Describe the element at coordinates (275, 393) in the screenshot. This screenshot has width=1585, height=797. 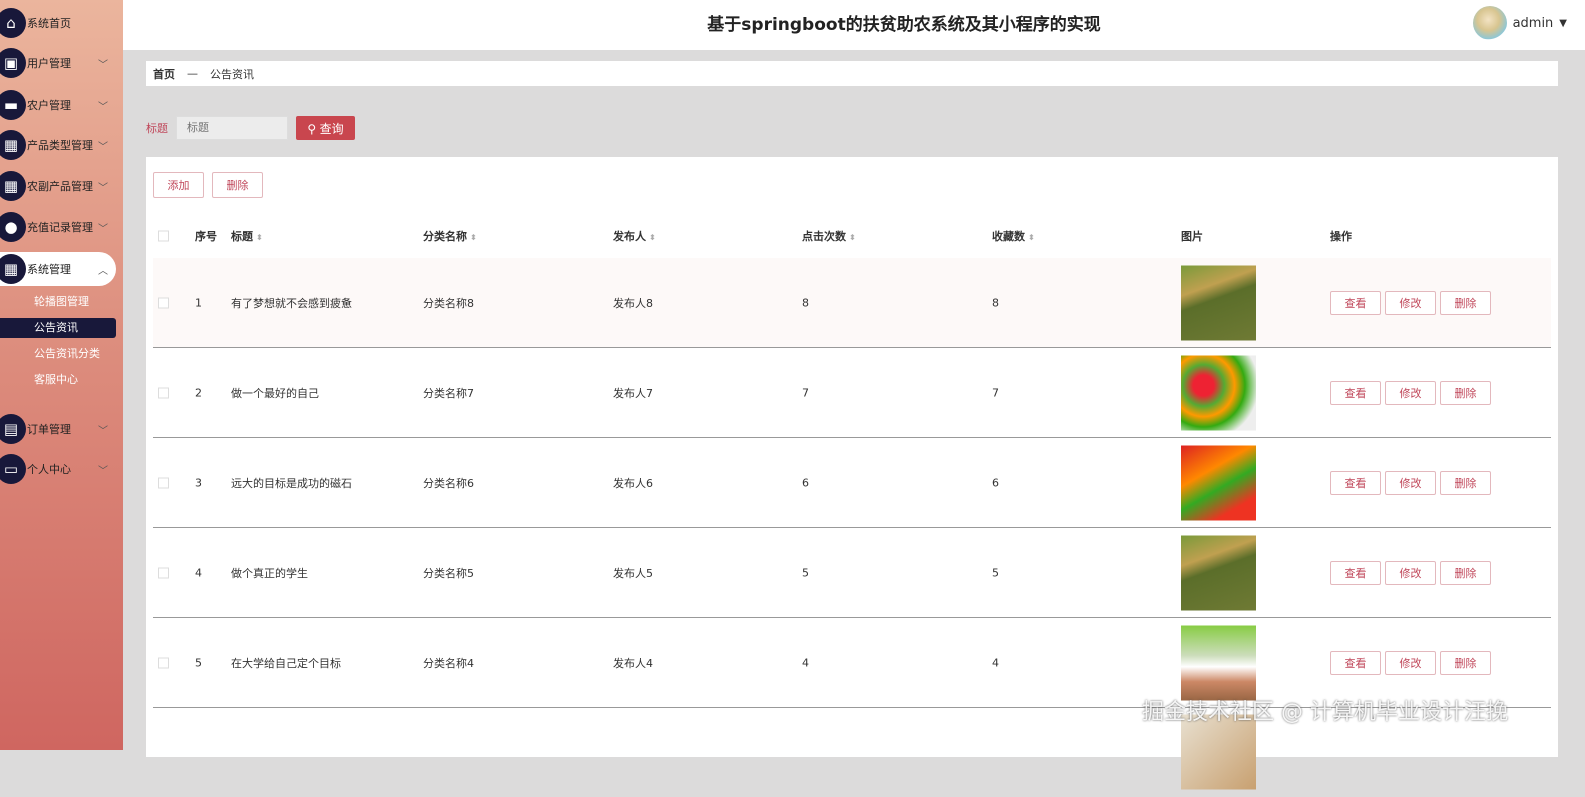
I see `row-title: 做一个最好的自己` at that location.